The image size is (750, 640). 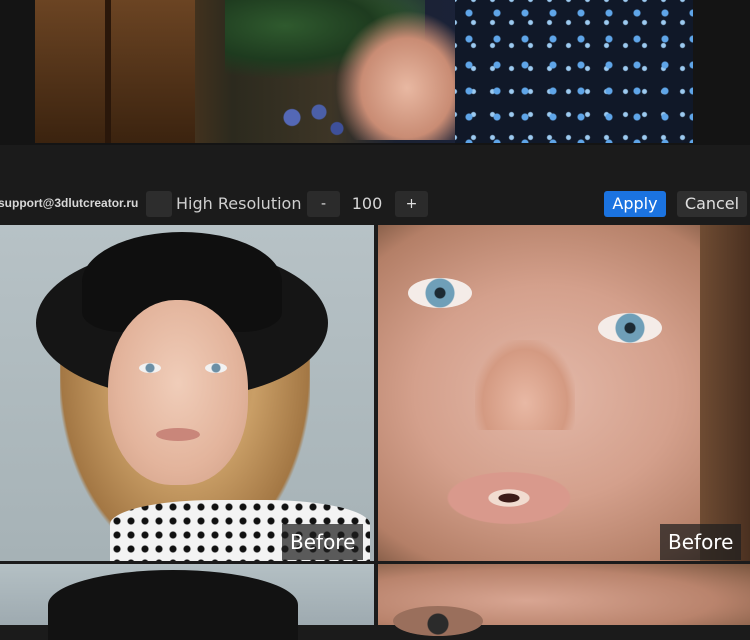 I want to click on panel-divider-horizontal, so click(x=375, y=562).